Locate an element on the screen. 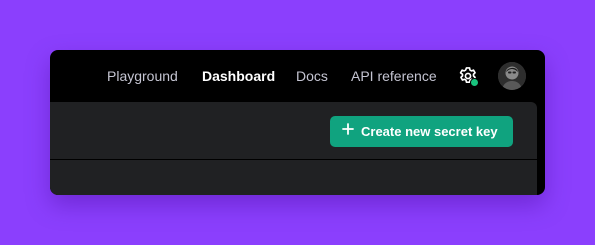 Image resolution: width=595 pixels, height=245 pixels. nav-api-reference: API reference is located at coordinates (394, 76).